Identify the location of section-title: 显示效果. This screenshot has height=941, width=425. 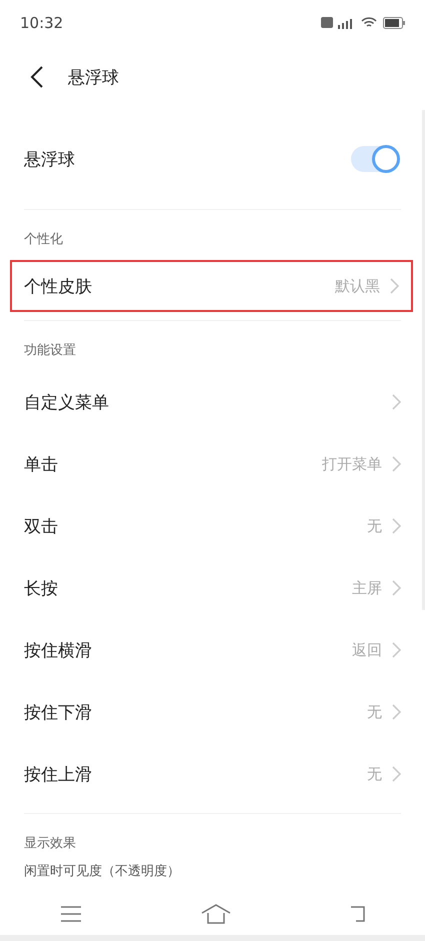
(50, 844).